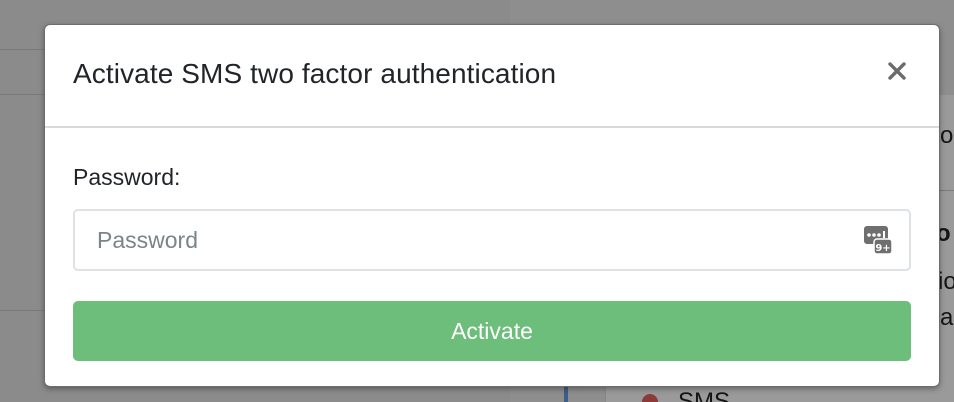 The image size is (954, 402). I want to click on activate-button: Activate, so click(492, 331).